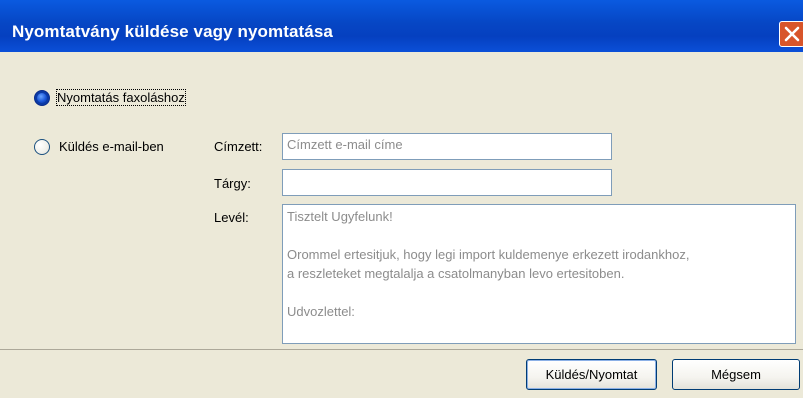  I want to click on send-print-button-label: Küldés/Nyomtat, so click(591, 374).